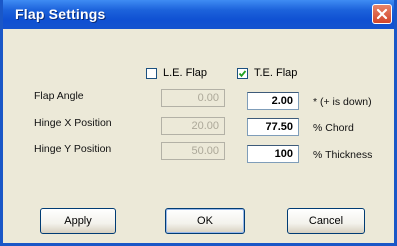  Describe the element at coordinates (343, 155) in the screenshot. I see `hinge-y-unit: % Thickness` at that location.